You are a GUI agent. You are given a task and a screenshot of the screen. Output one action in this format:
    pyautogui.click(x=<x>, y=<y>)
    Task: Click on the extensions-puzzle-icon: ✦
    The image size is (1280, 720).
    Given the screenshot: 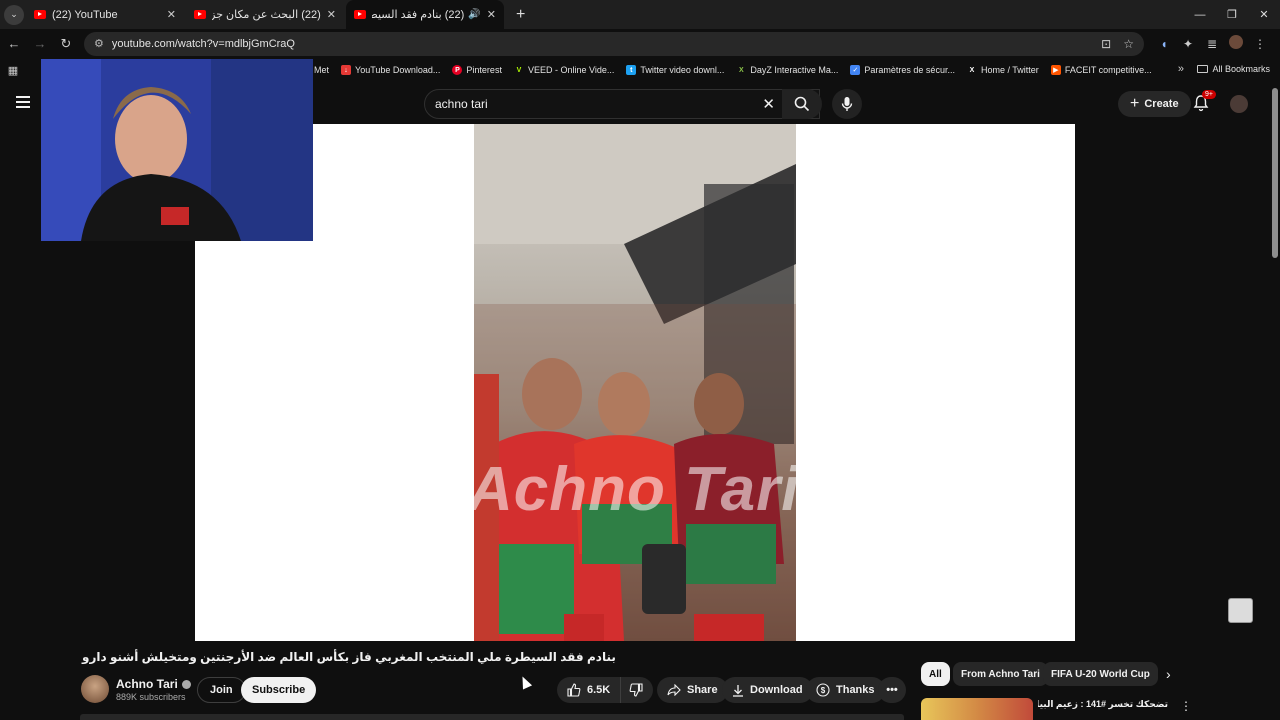 What is the action you would take?
    pyautogui.click(x=1188, y=44)
    